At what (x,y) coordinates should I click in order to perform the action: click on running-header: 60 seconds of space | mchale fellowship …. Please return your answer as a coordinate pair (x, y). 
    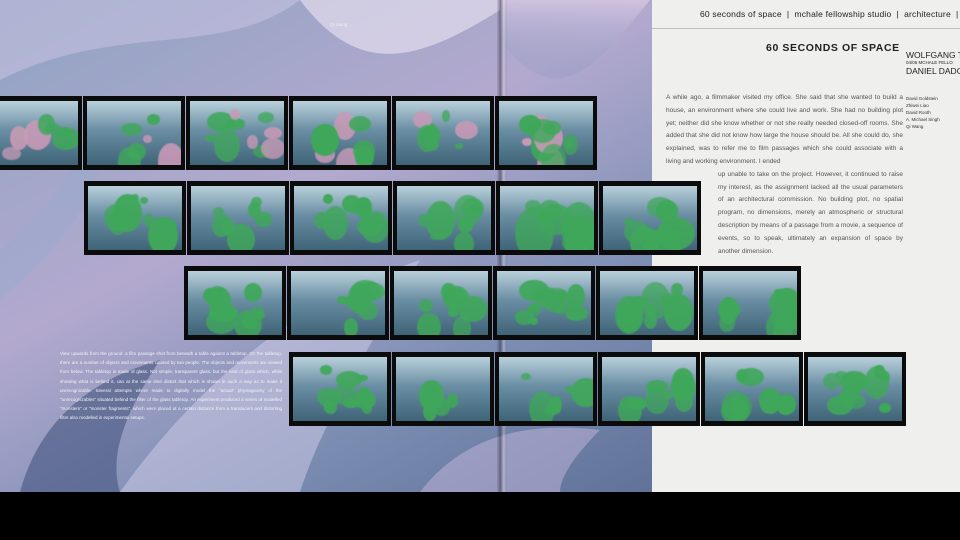
    Looking at the image, I should click on (829, 14).